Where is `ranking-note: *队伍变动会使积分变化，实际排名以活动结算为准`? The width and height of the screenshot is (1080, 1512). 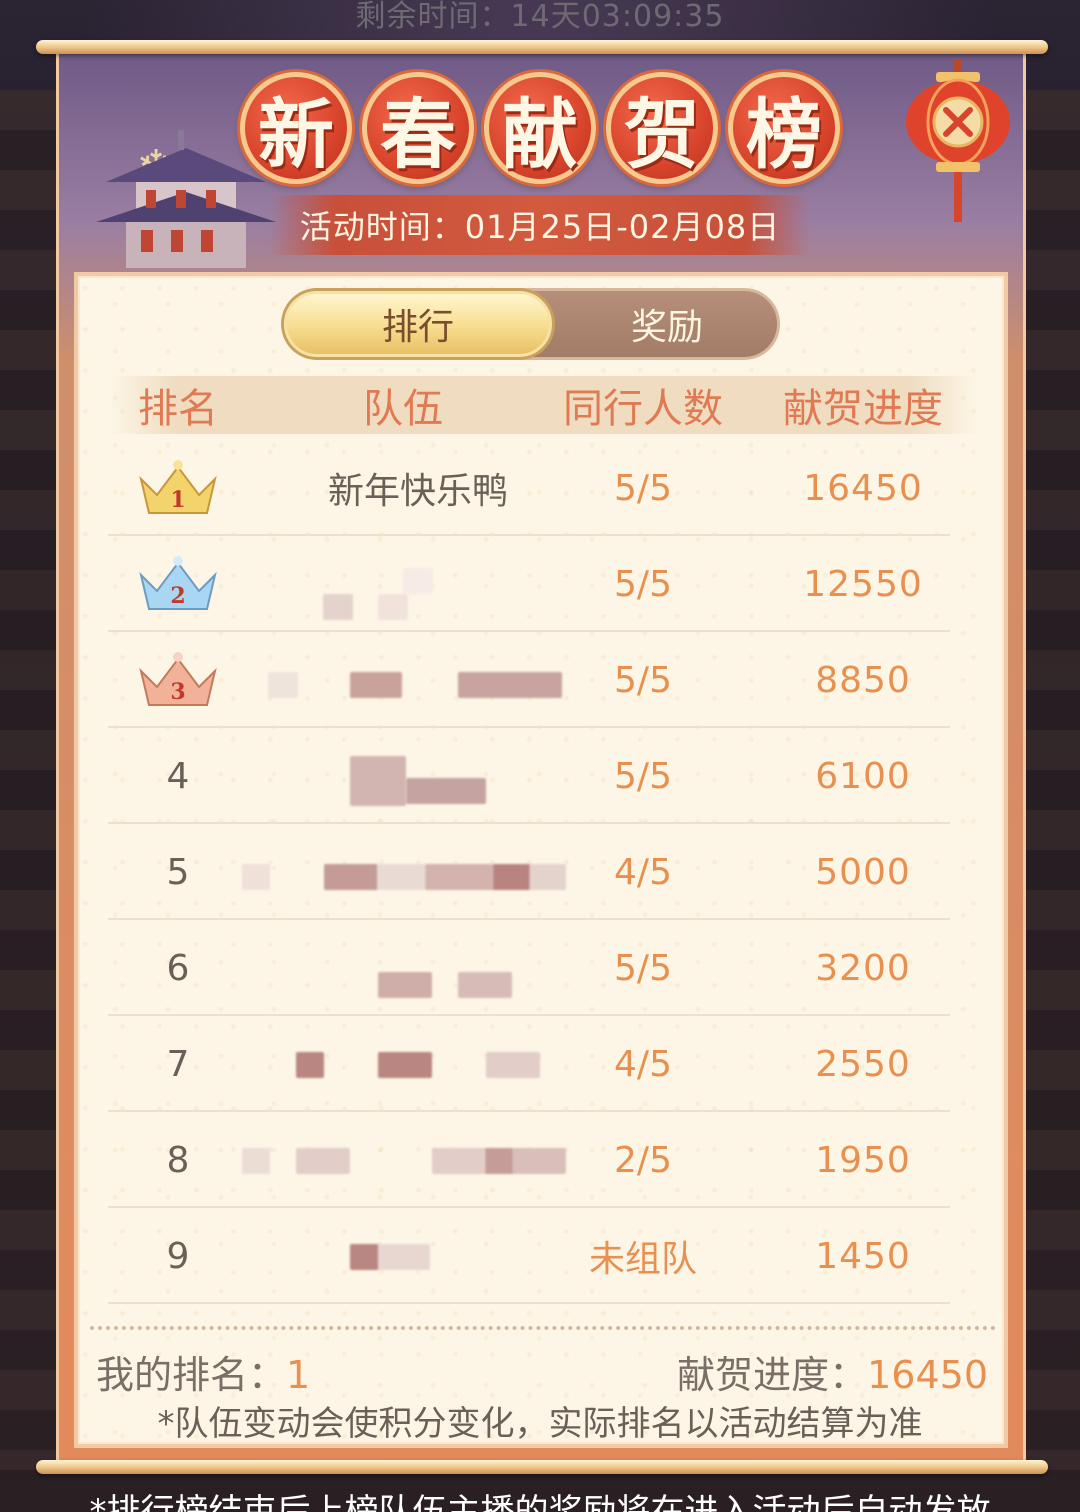
ranking-note: *队伍变动会使积分变化，实际排名以活动结算为准 is located at coordinates (540, 1424).